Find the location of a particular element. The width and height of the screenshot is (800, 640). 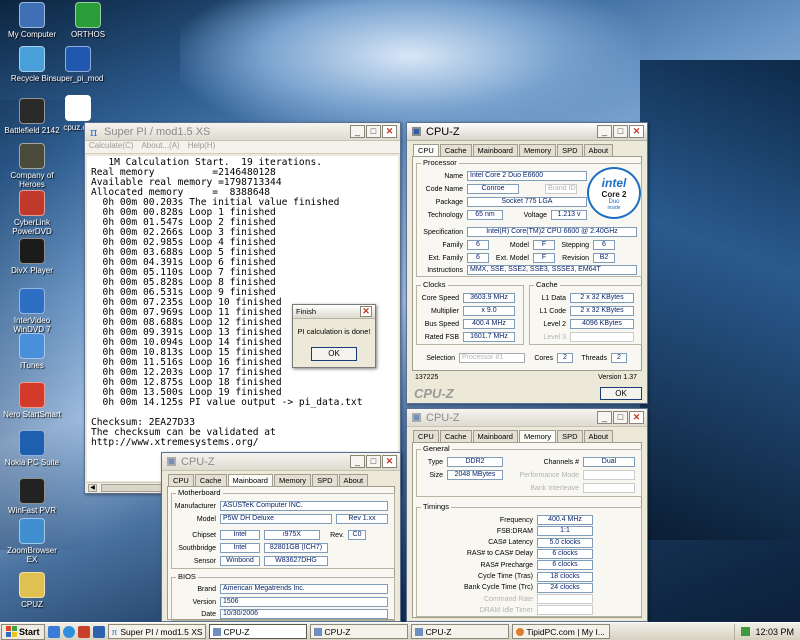

desktop-icon: DivX Player is located at coordinates (32, 256).